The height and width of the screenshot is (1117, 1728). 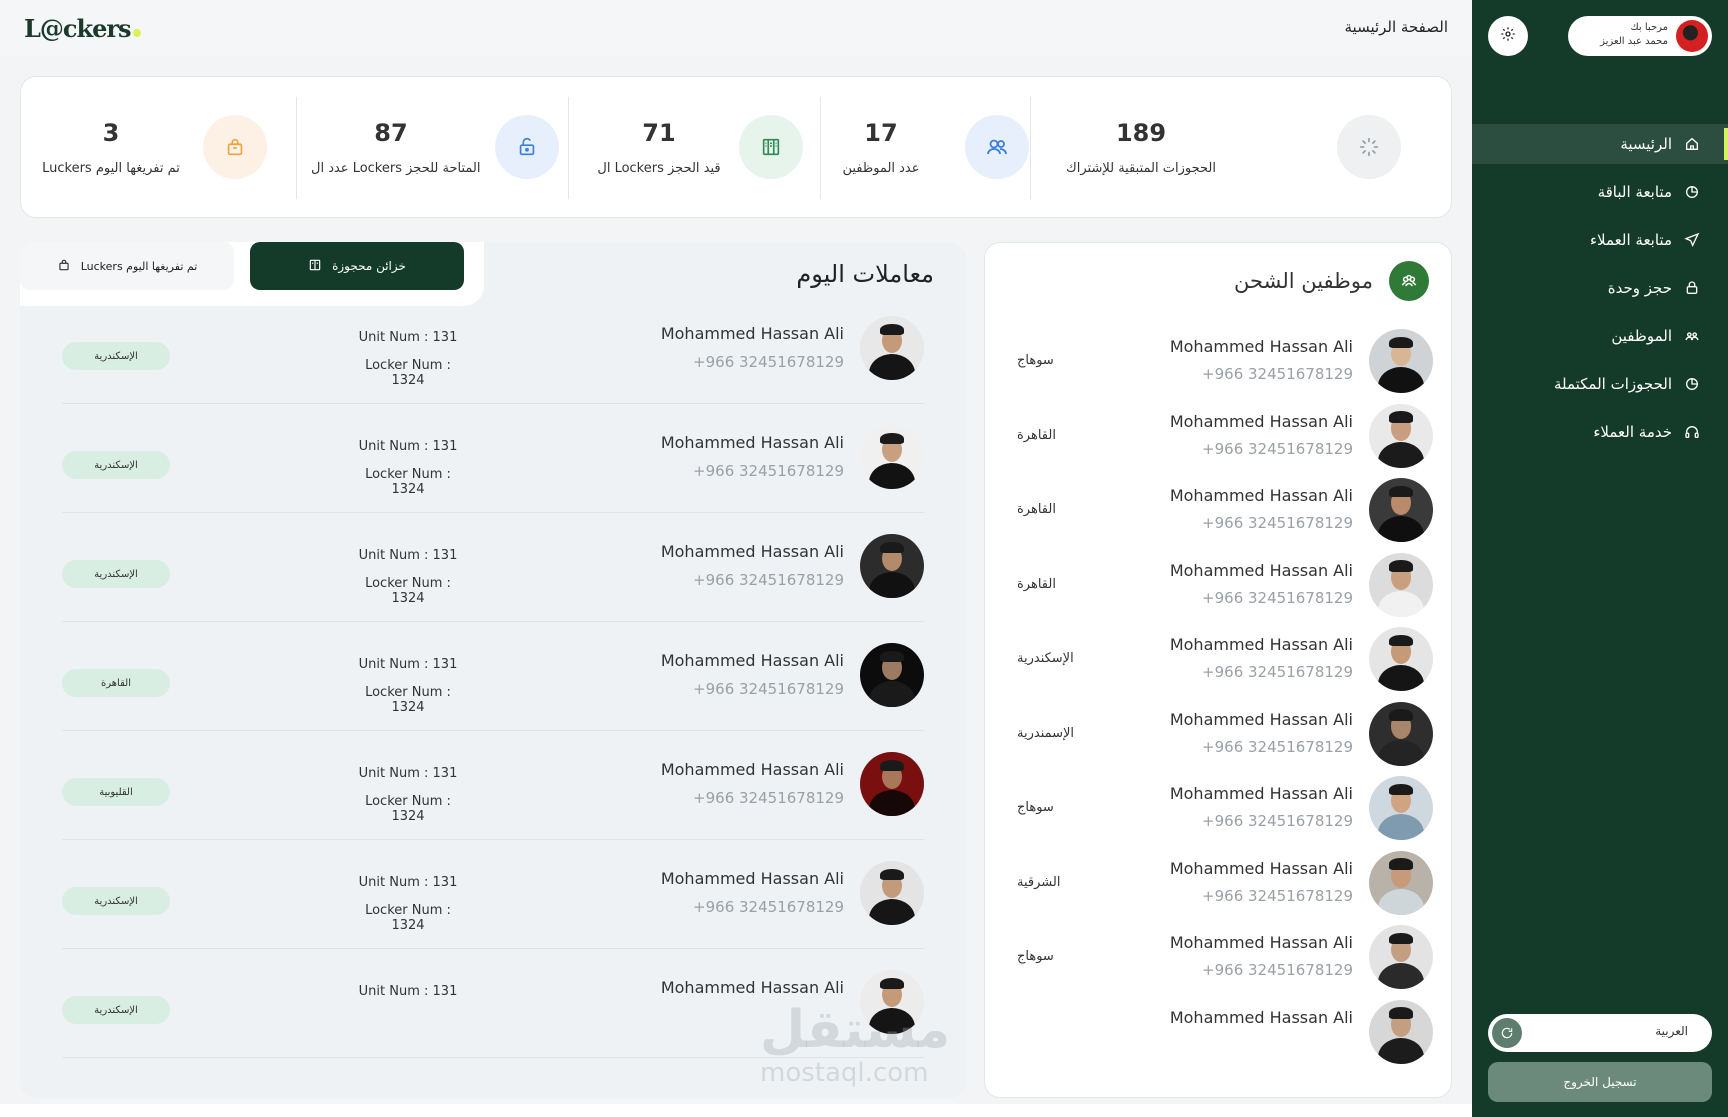 I want to click on stat-value: 17, so click(x=881, y=133).